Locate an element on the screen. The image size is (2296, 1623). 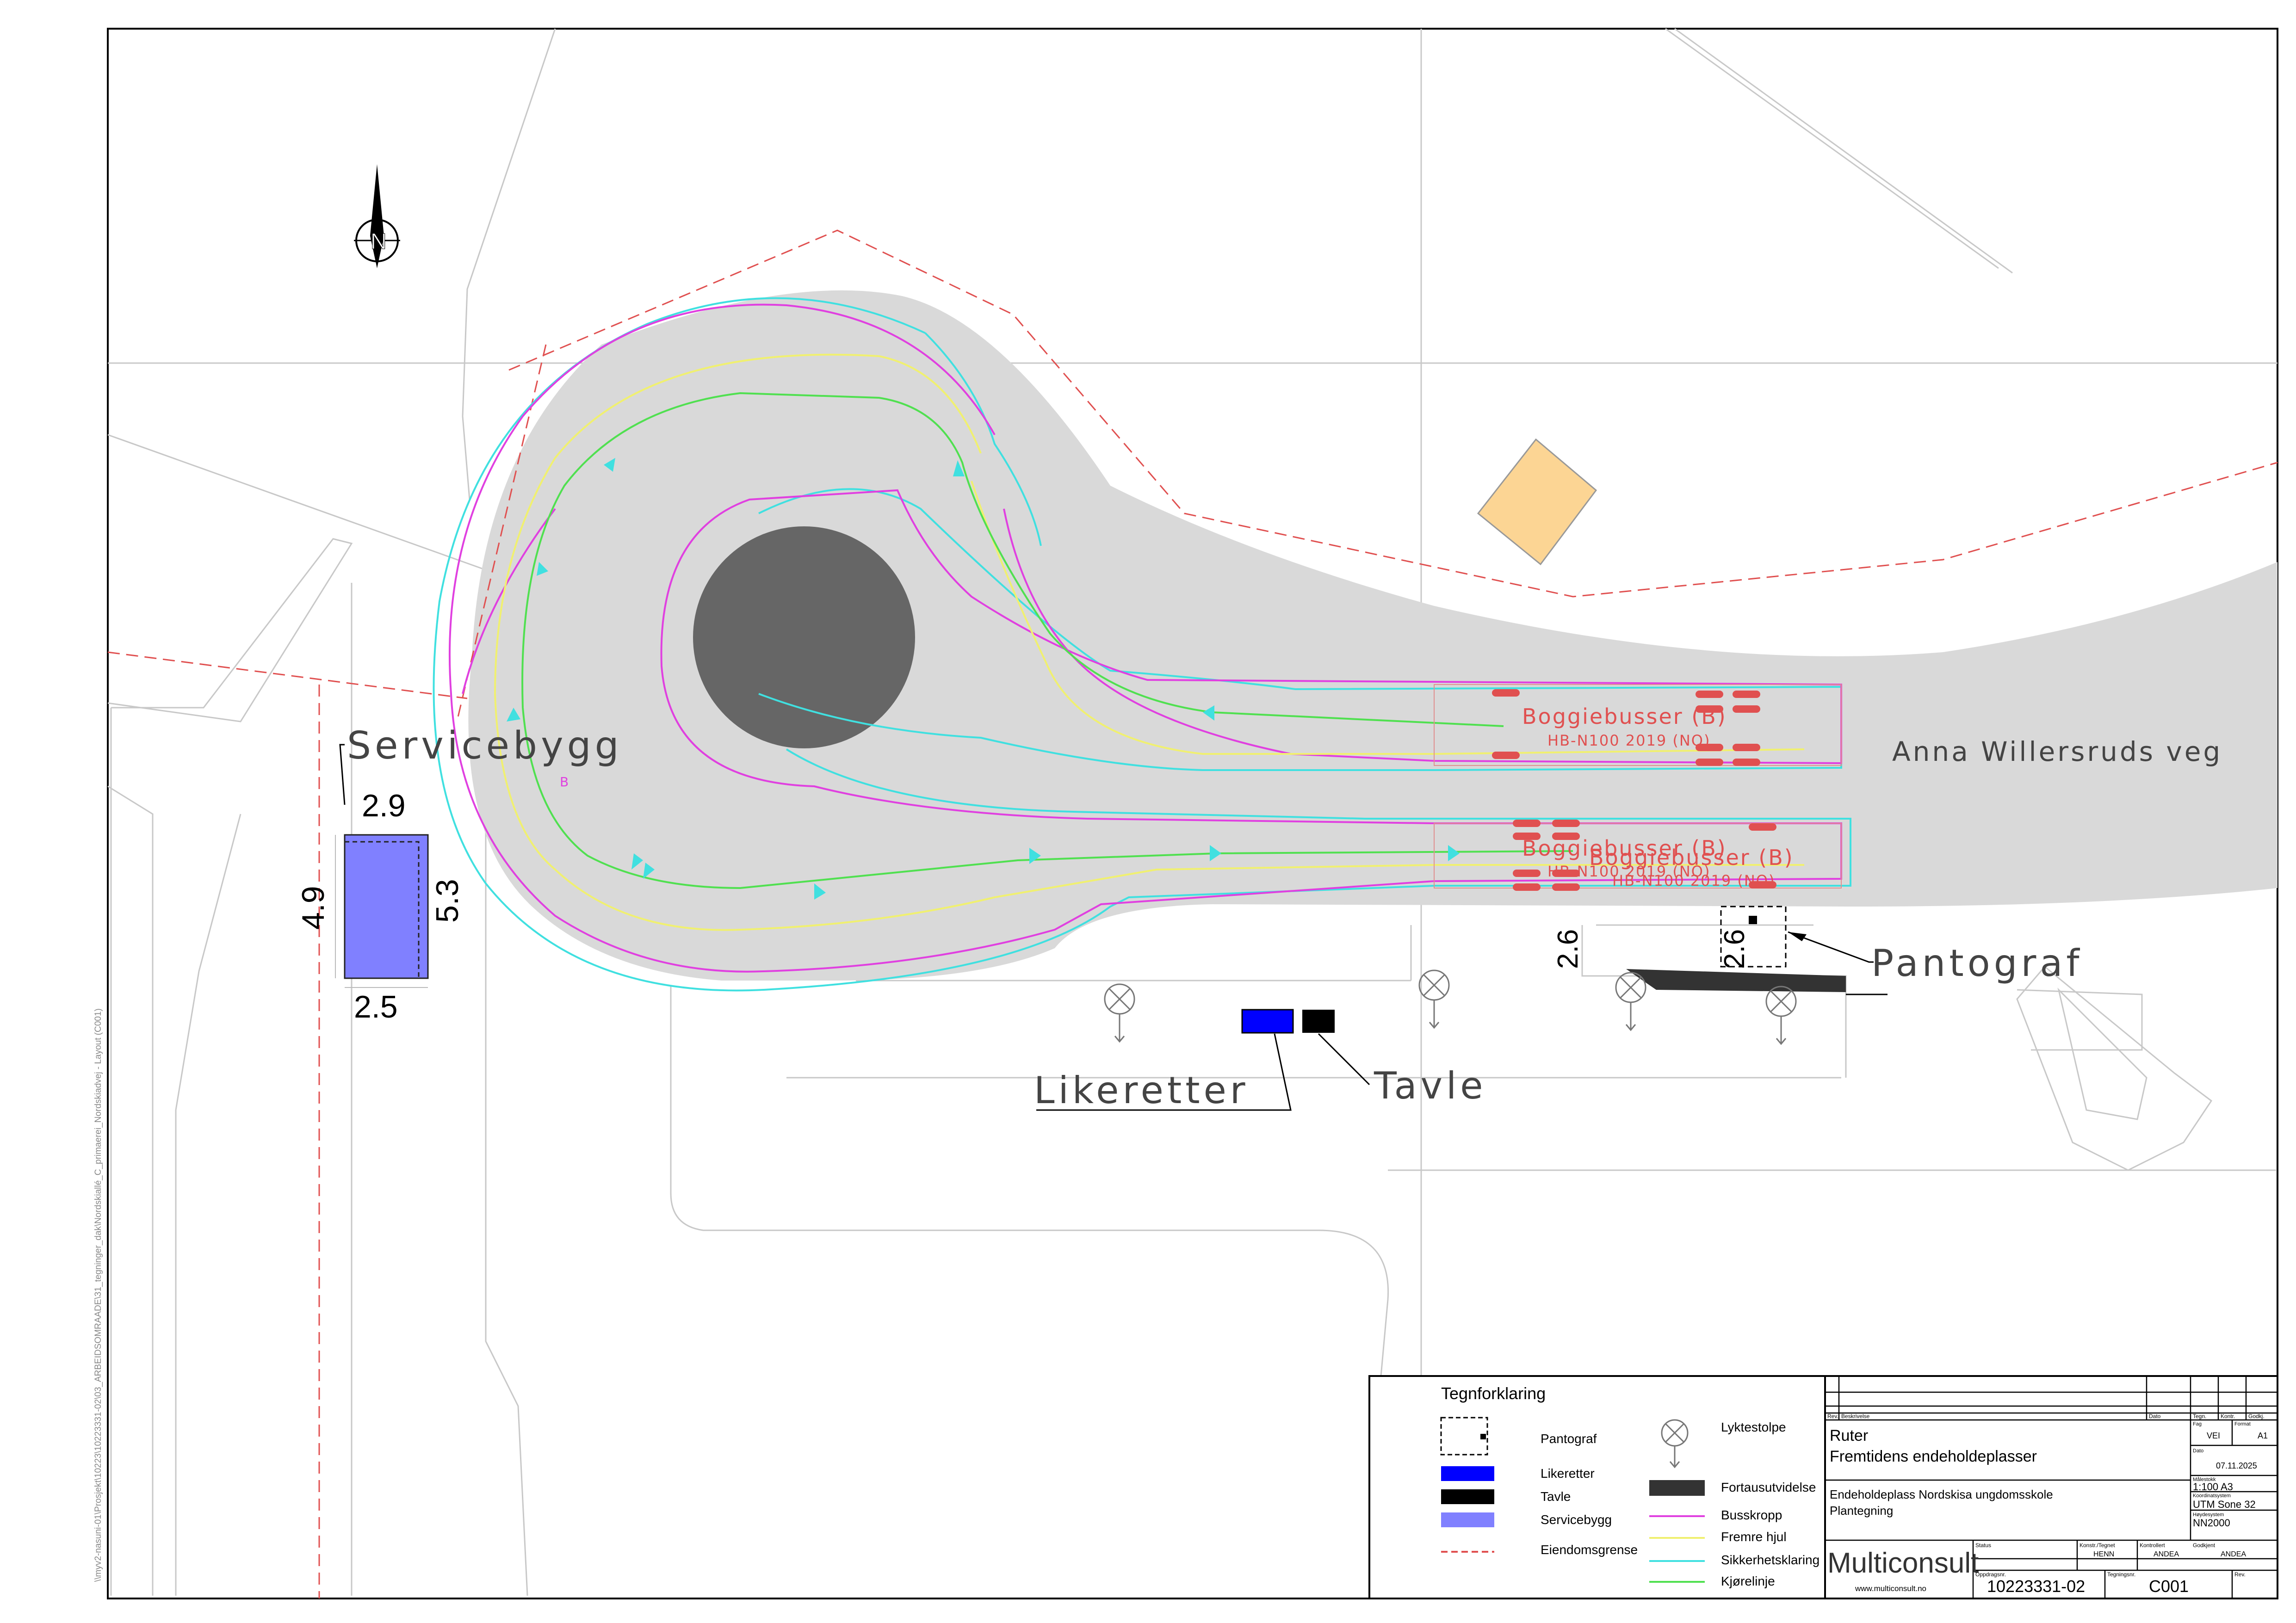
legend-right-3: Fremre hjul is located at coordinates (1754, 1537).